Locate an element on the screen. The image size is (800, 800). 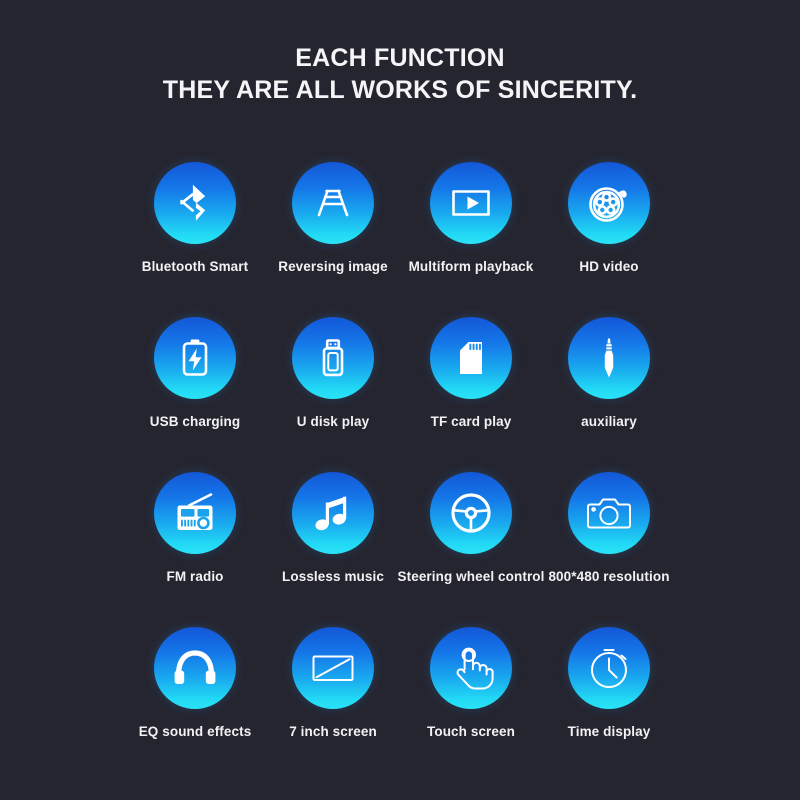
music-note-icon is located at coordinates (331, 513).